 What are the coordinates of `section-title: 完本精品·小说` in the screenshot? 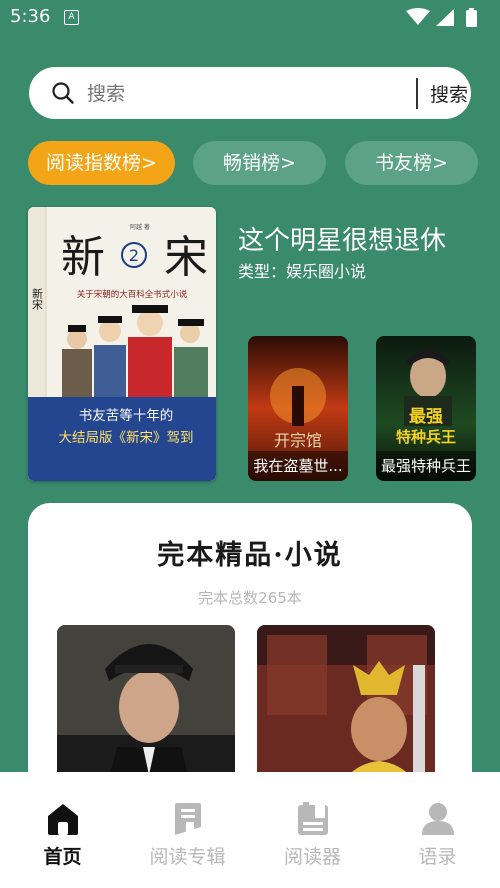 It's located at (250, 555).